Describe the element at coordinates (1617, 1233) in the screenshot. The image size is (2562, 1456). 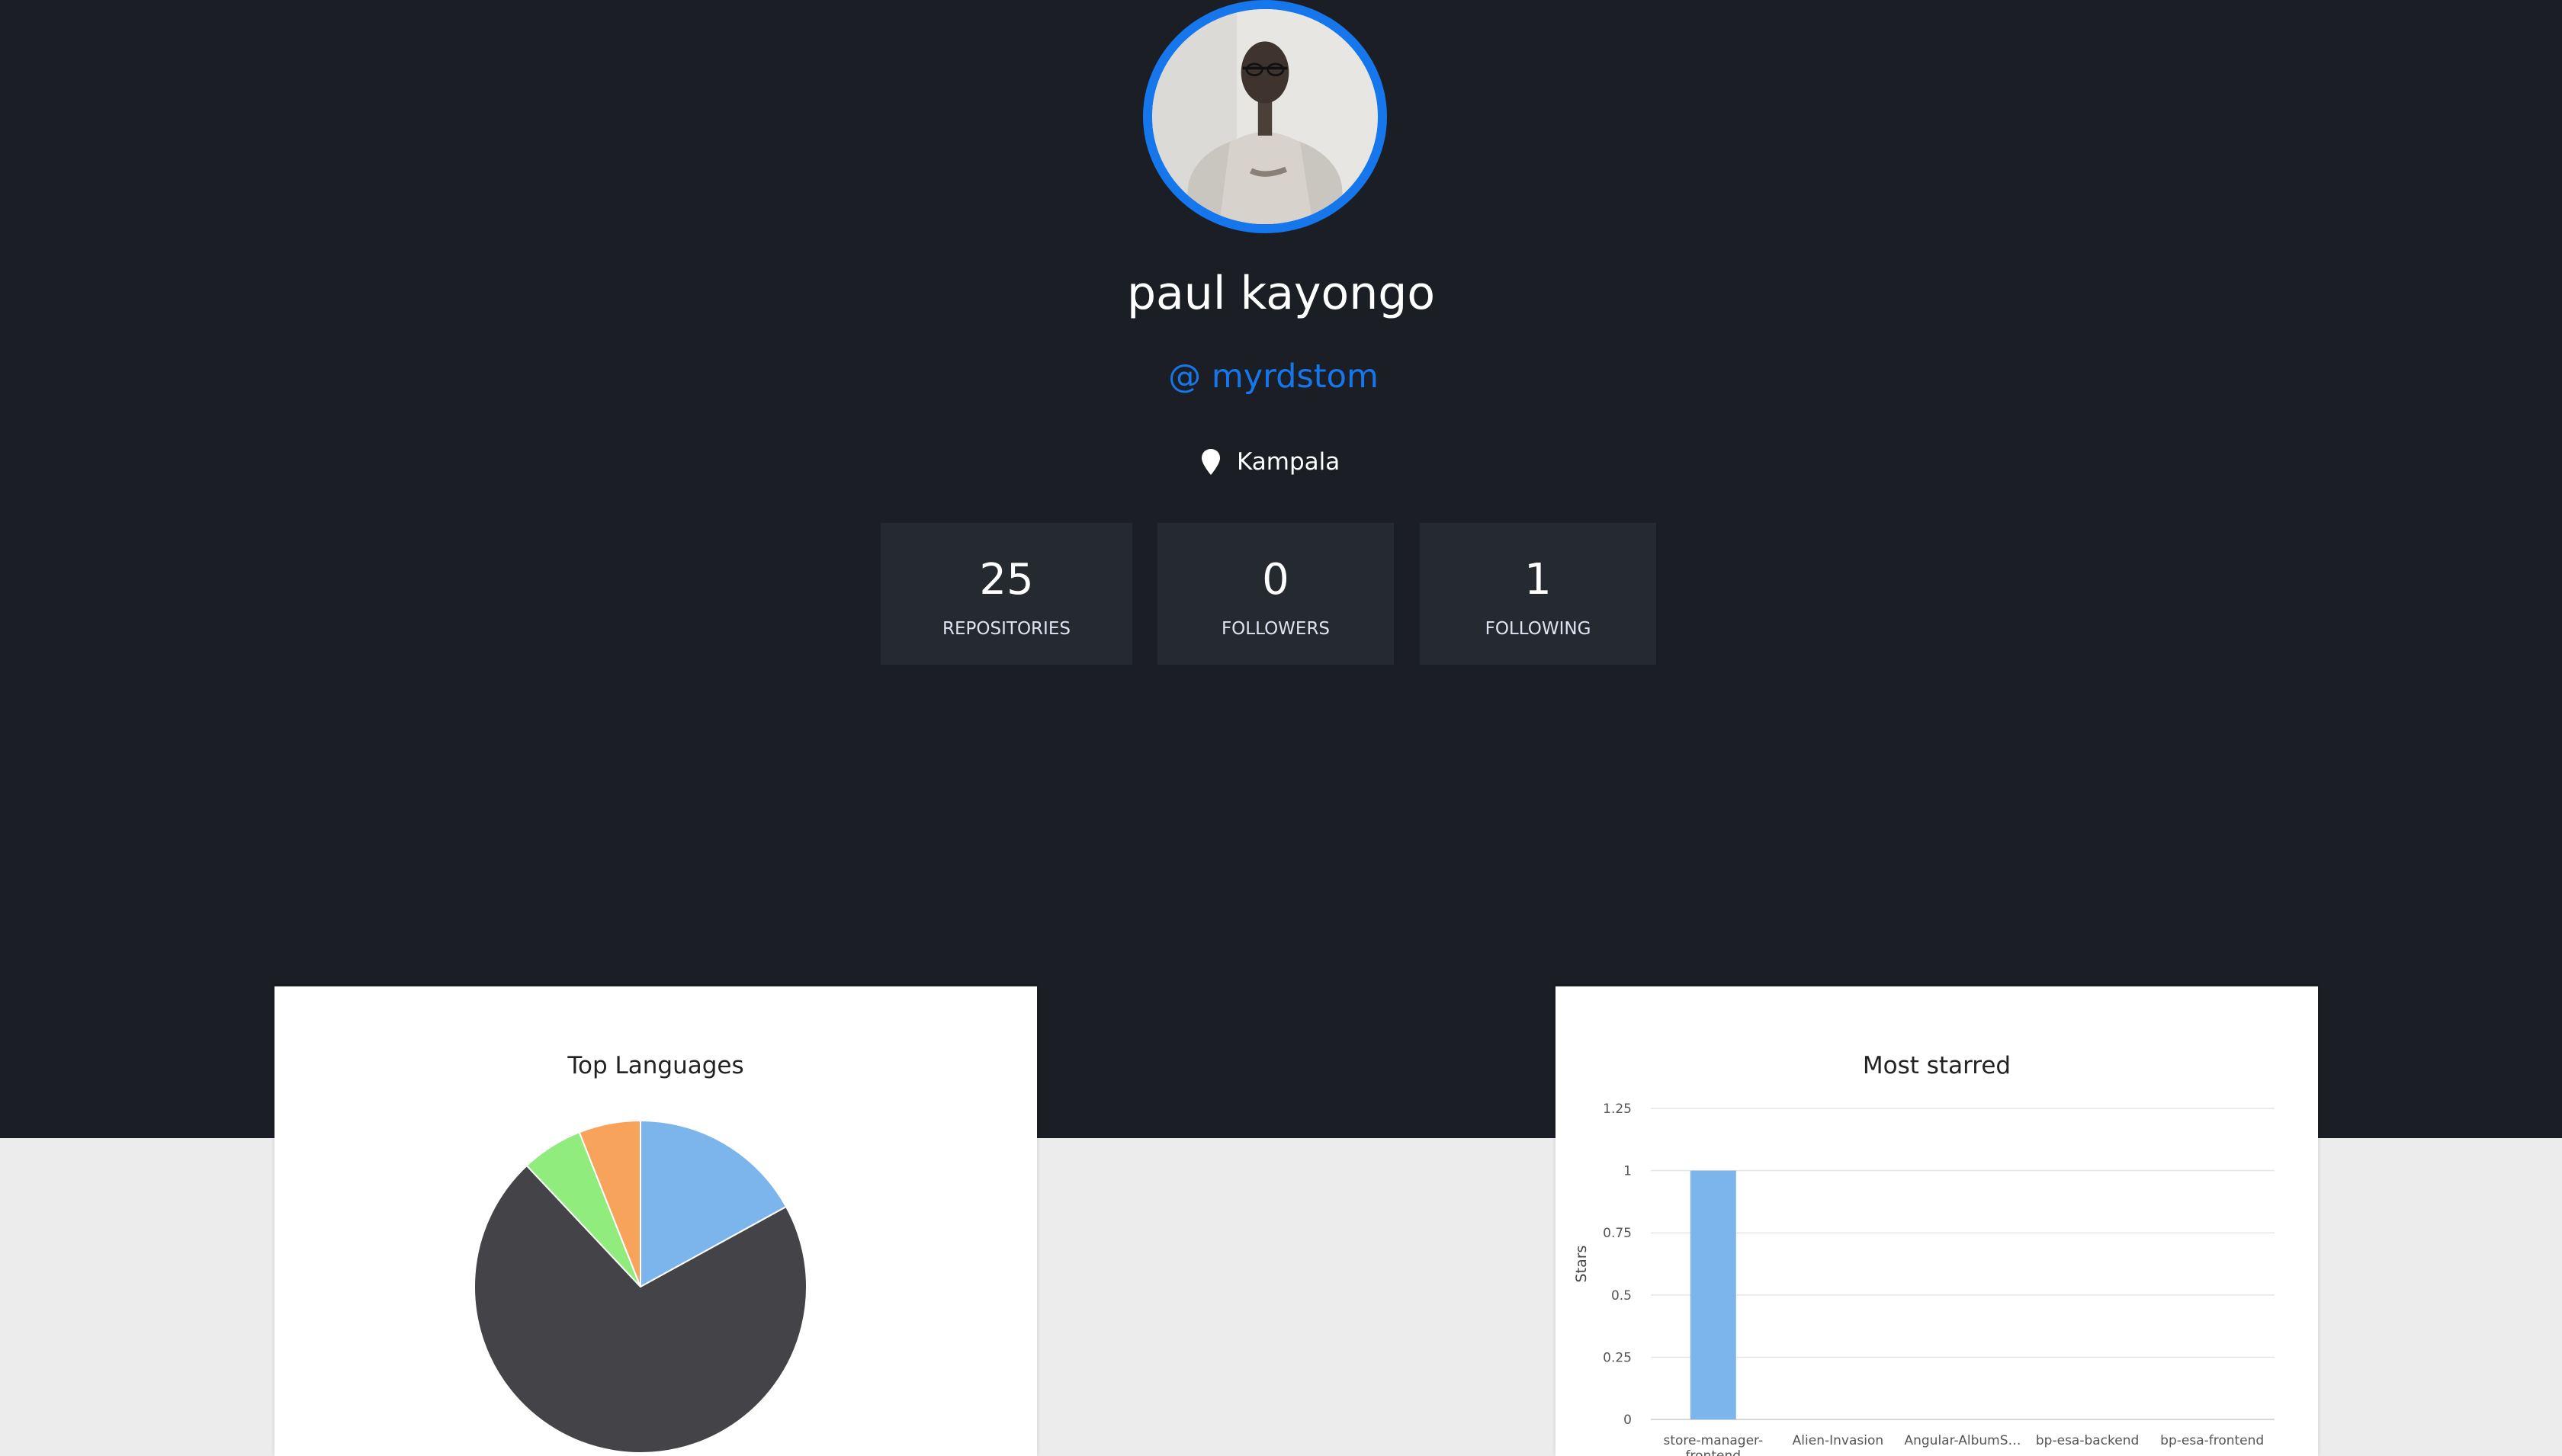
I see `y-tick-label: 0.75` at that location.